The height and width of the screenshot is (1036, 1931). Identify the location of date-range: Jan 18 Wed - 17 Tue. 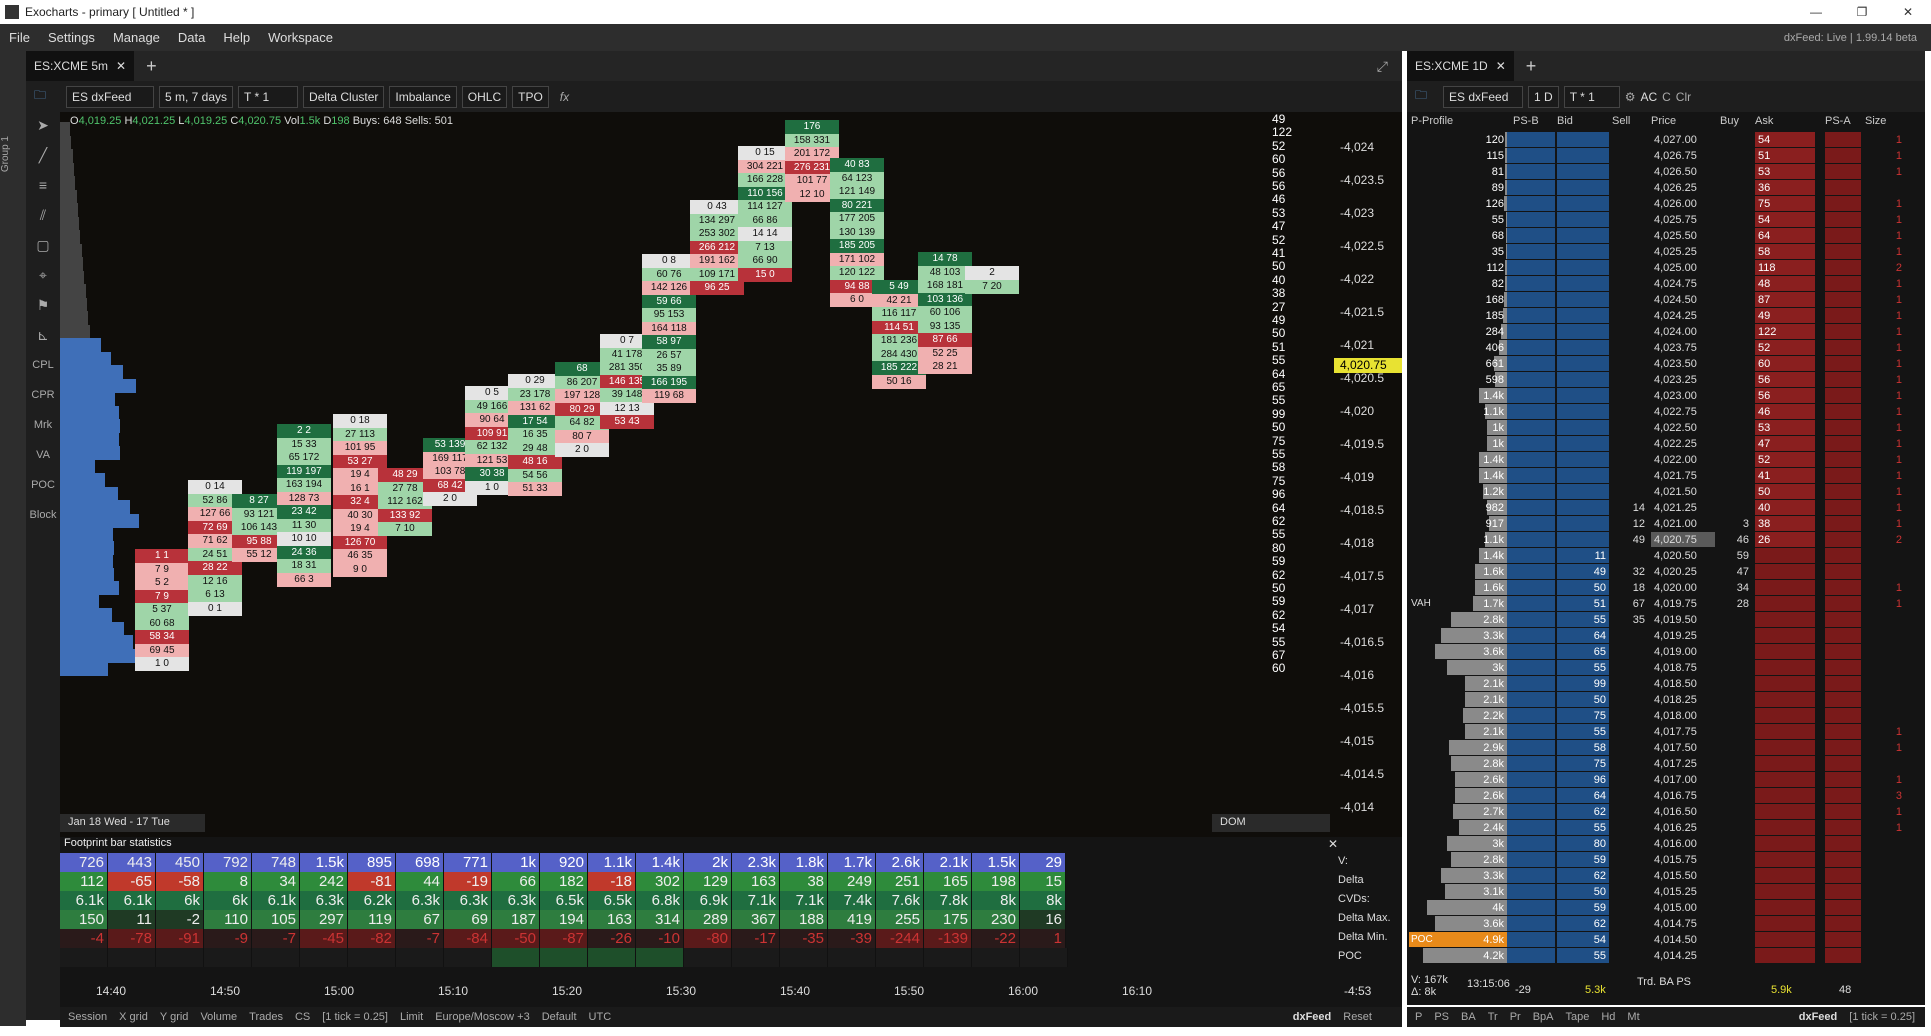
(132, 823).